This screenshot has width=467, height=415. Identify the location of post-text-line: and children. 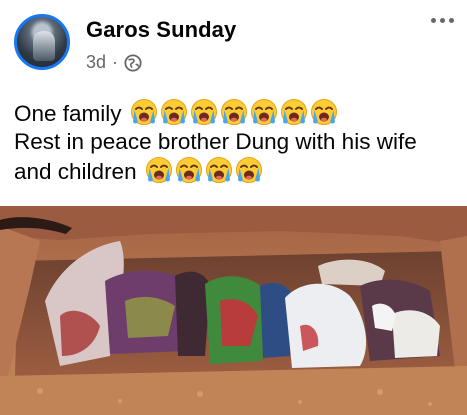
(236, 171).